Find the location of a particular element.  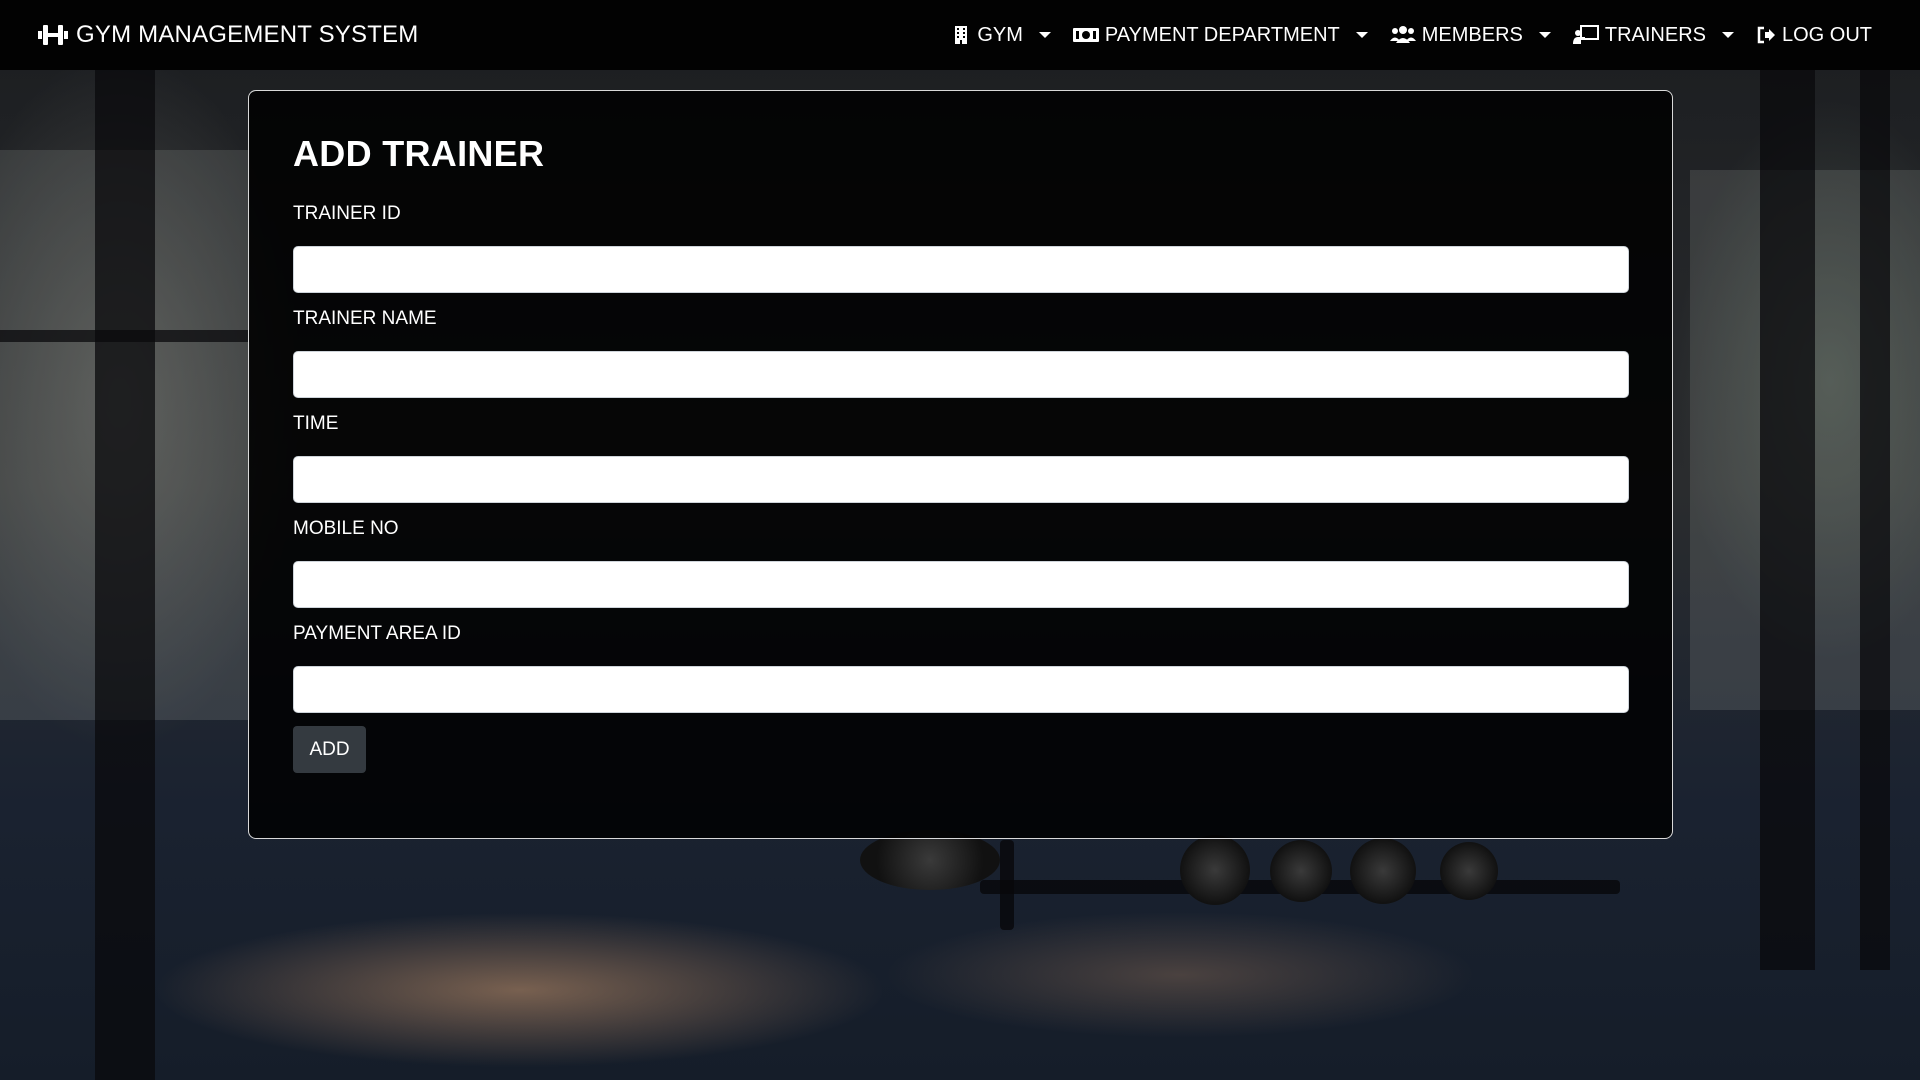

building-icon is located at coordinates (961, 35).